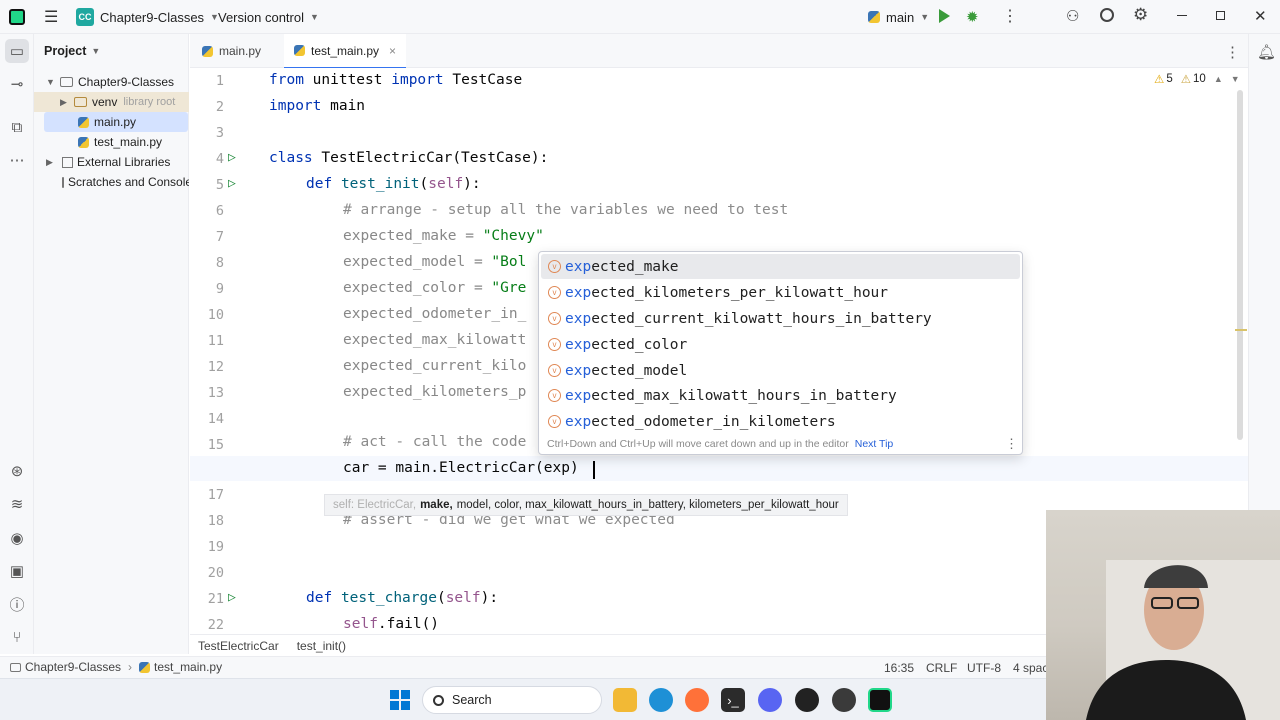 Image resolution: width=1280 pixels, height=720 pixels. Describe the element at coordinates (780, 266) in the screenshot. I see `completion-item: v exp ected_make` at that location.